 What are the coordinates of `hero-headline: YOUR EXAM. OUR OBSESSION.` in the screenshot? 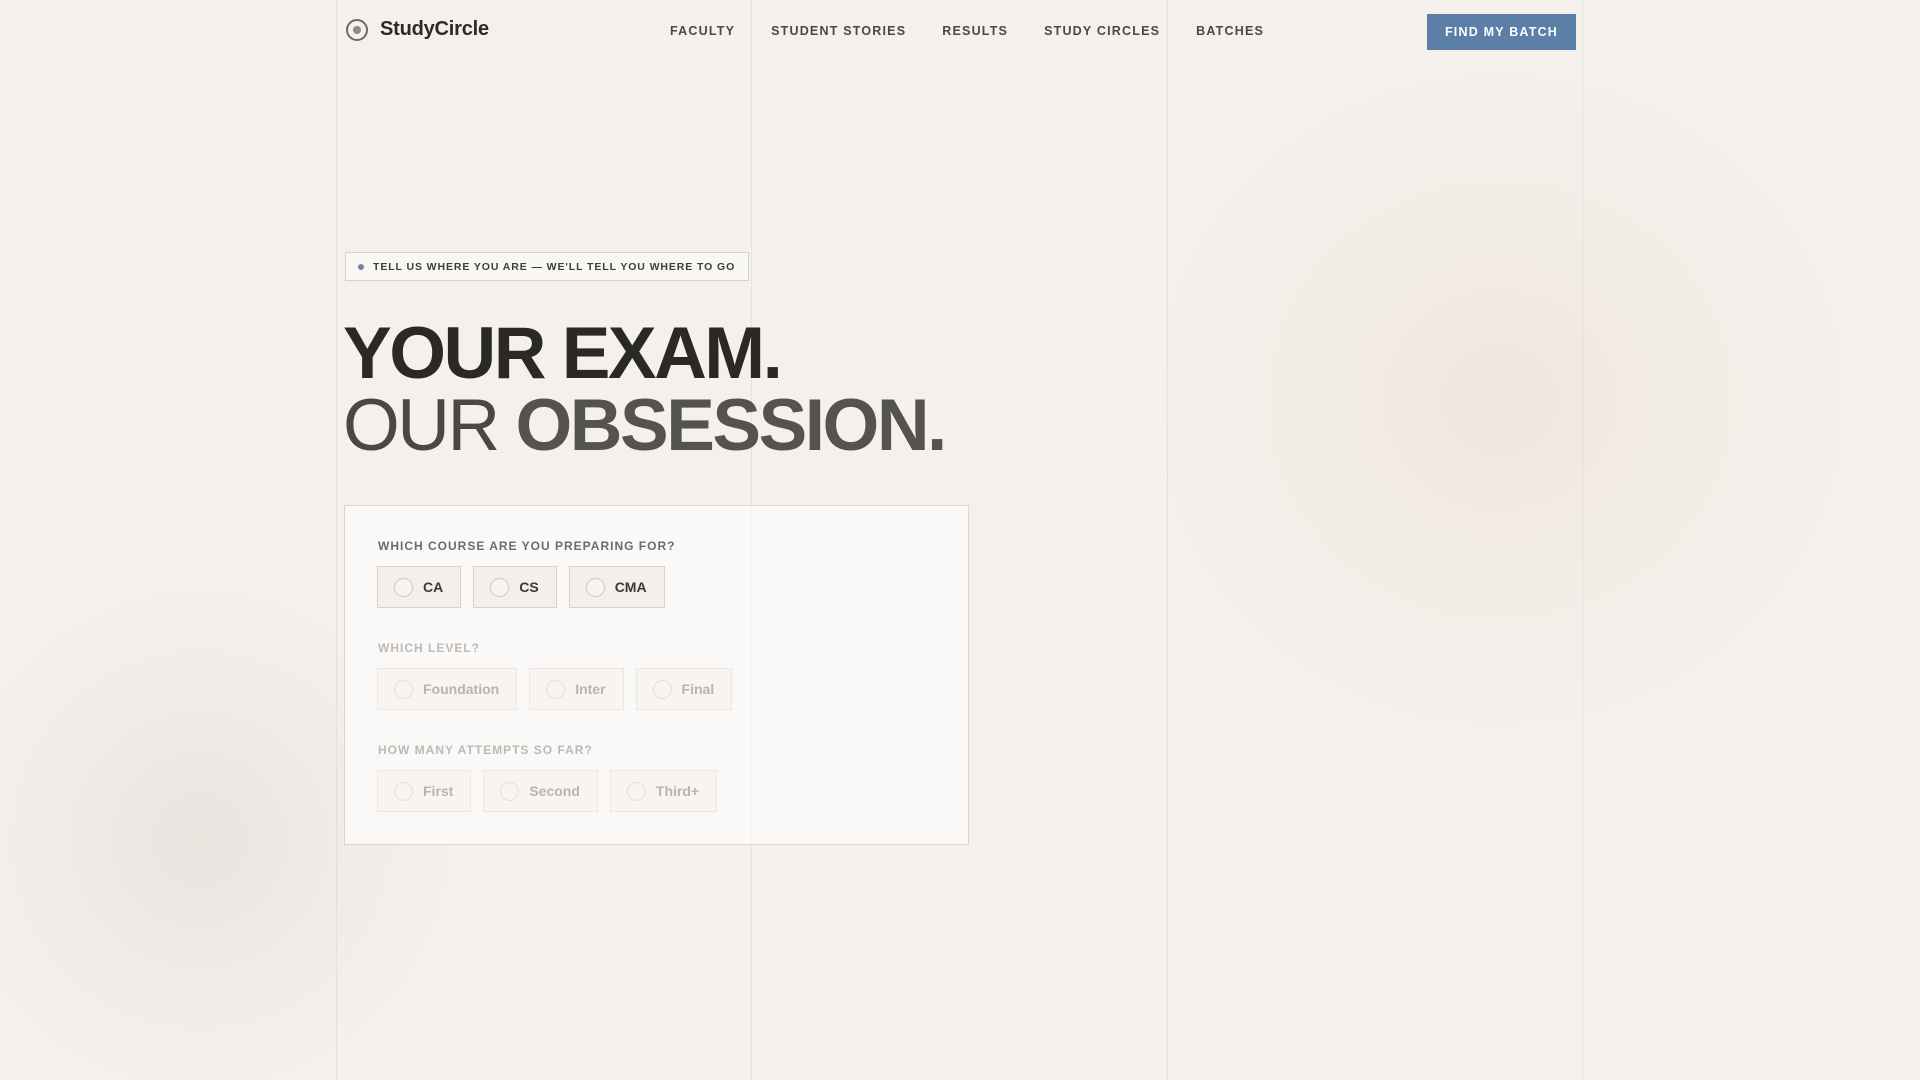 It's located at (645, 387).